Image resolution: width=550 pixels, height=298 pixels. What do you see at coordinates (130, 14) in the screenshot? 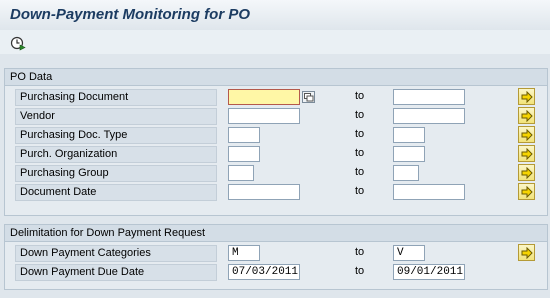
I see `page-title: Down-Payment Monitoring for PO` at bounding box center [130, 14].